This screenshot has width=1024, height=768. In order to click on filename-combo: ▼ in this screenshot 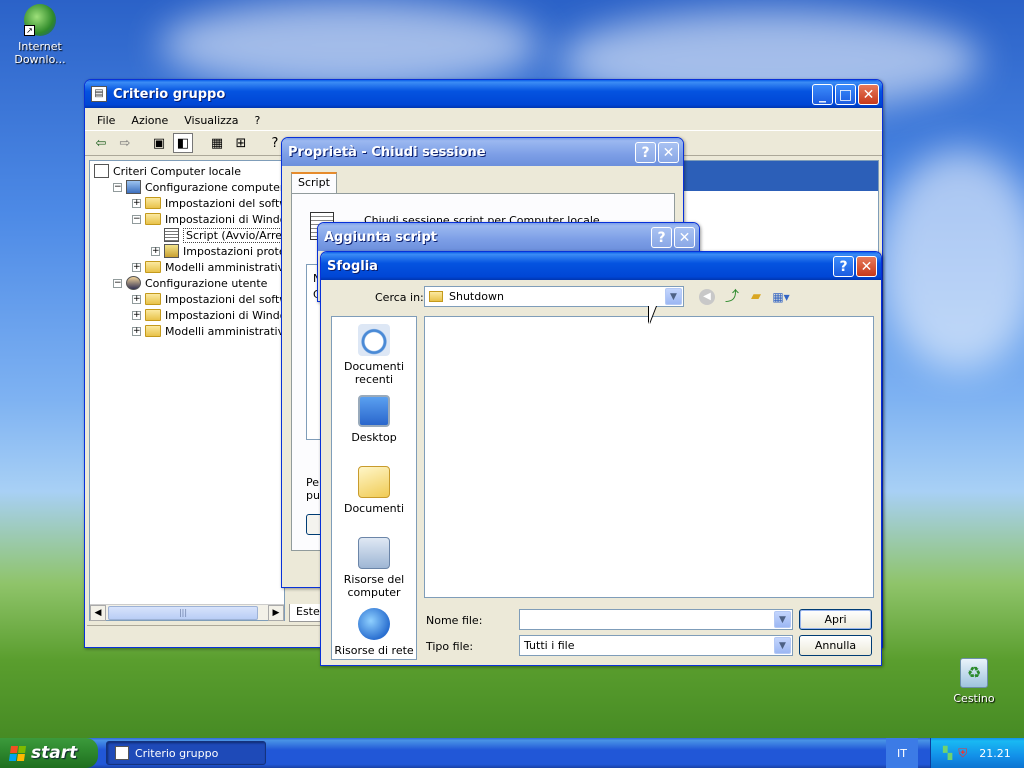, I will do `click(656, 619)`.